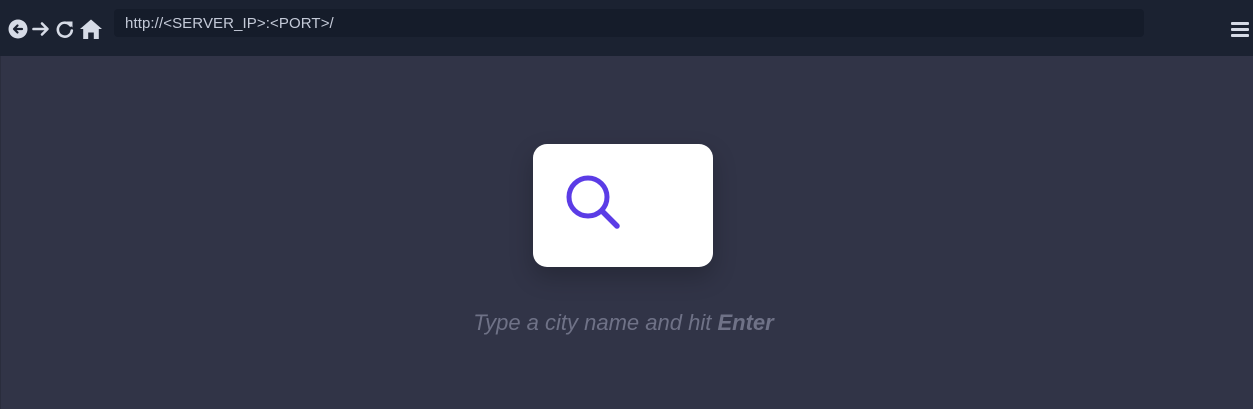 The image size is (1253, 409). What do you see at coordinates (623, 205) in the screenshot?
I see `search-box` at bounding box center [623, 205].